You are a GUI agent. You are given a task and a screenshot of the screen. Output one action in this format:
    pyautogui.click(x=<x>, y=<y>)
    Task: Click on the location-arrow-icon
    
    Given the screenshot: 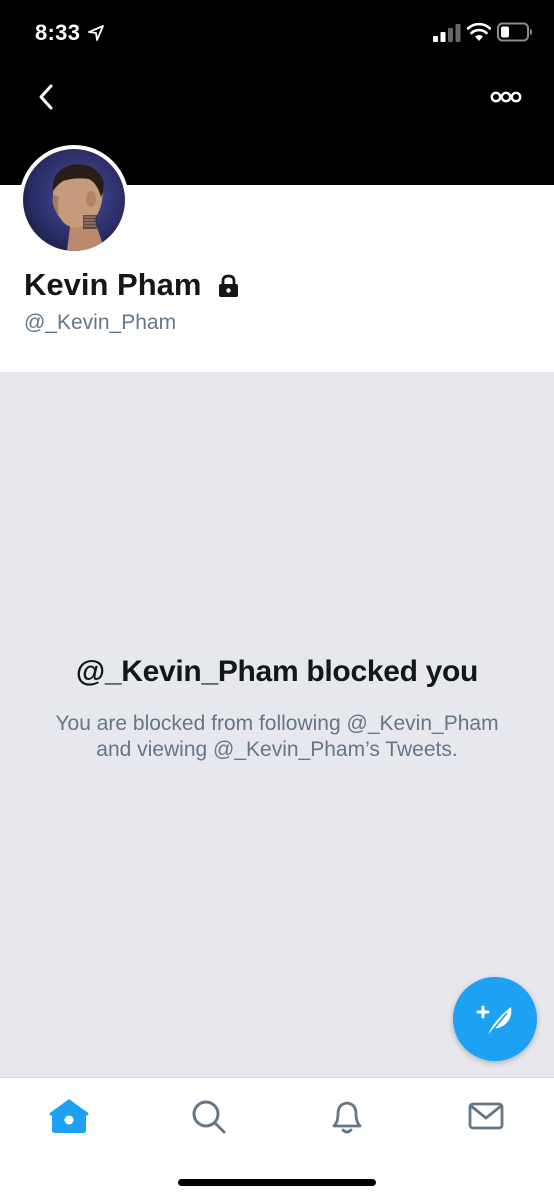 What is the action you would take?
    pyautogui.click(x=96, y=33)
    